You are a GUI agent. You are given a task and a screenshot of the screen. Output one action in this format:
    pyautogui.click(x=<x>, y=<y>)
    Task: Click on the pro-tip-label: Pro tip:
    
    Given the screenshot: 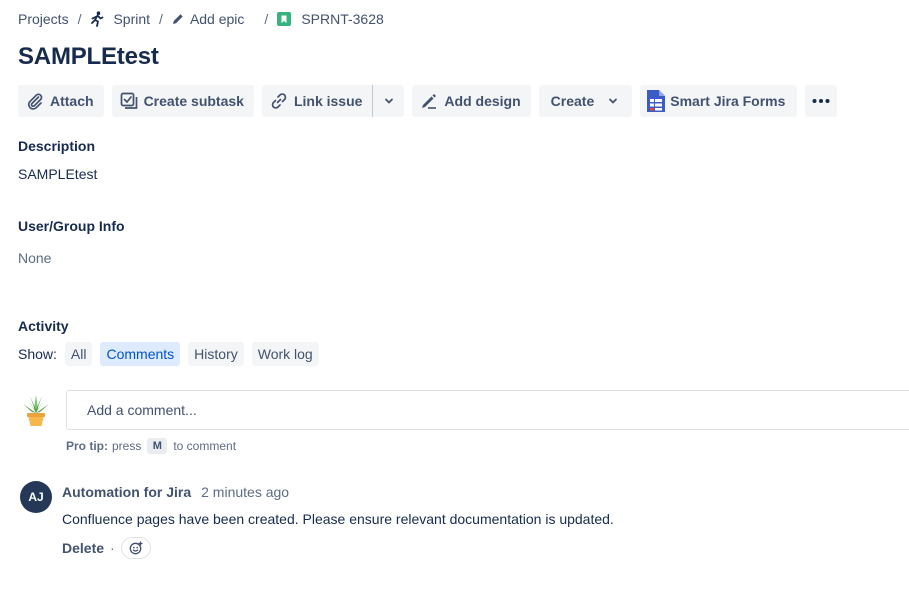 What is the action you would take?
    pyautogui.click(x=87, y=446)
    